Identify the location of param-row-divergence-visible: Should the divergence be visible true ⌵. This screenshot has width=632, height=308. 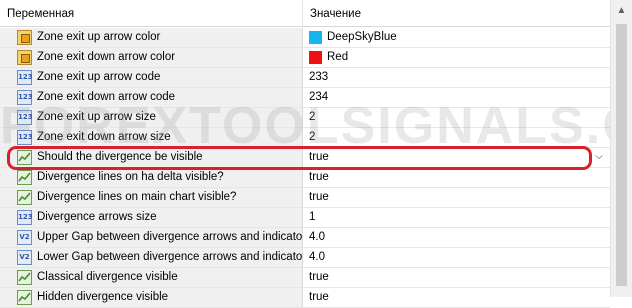
(305, 158).